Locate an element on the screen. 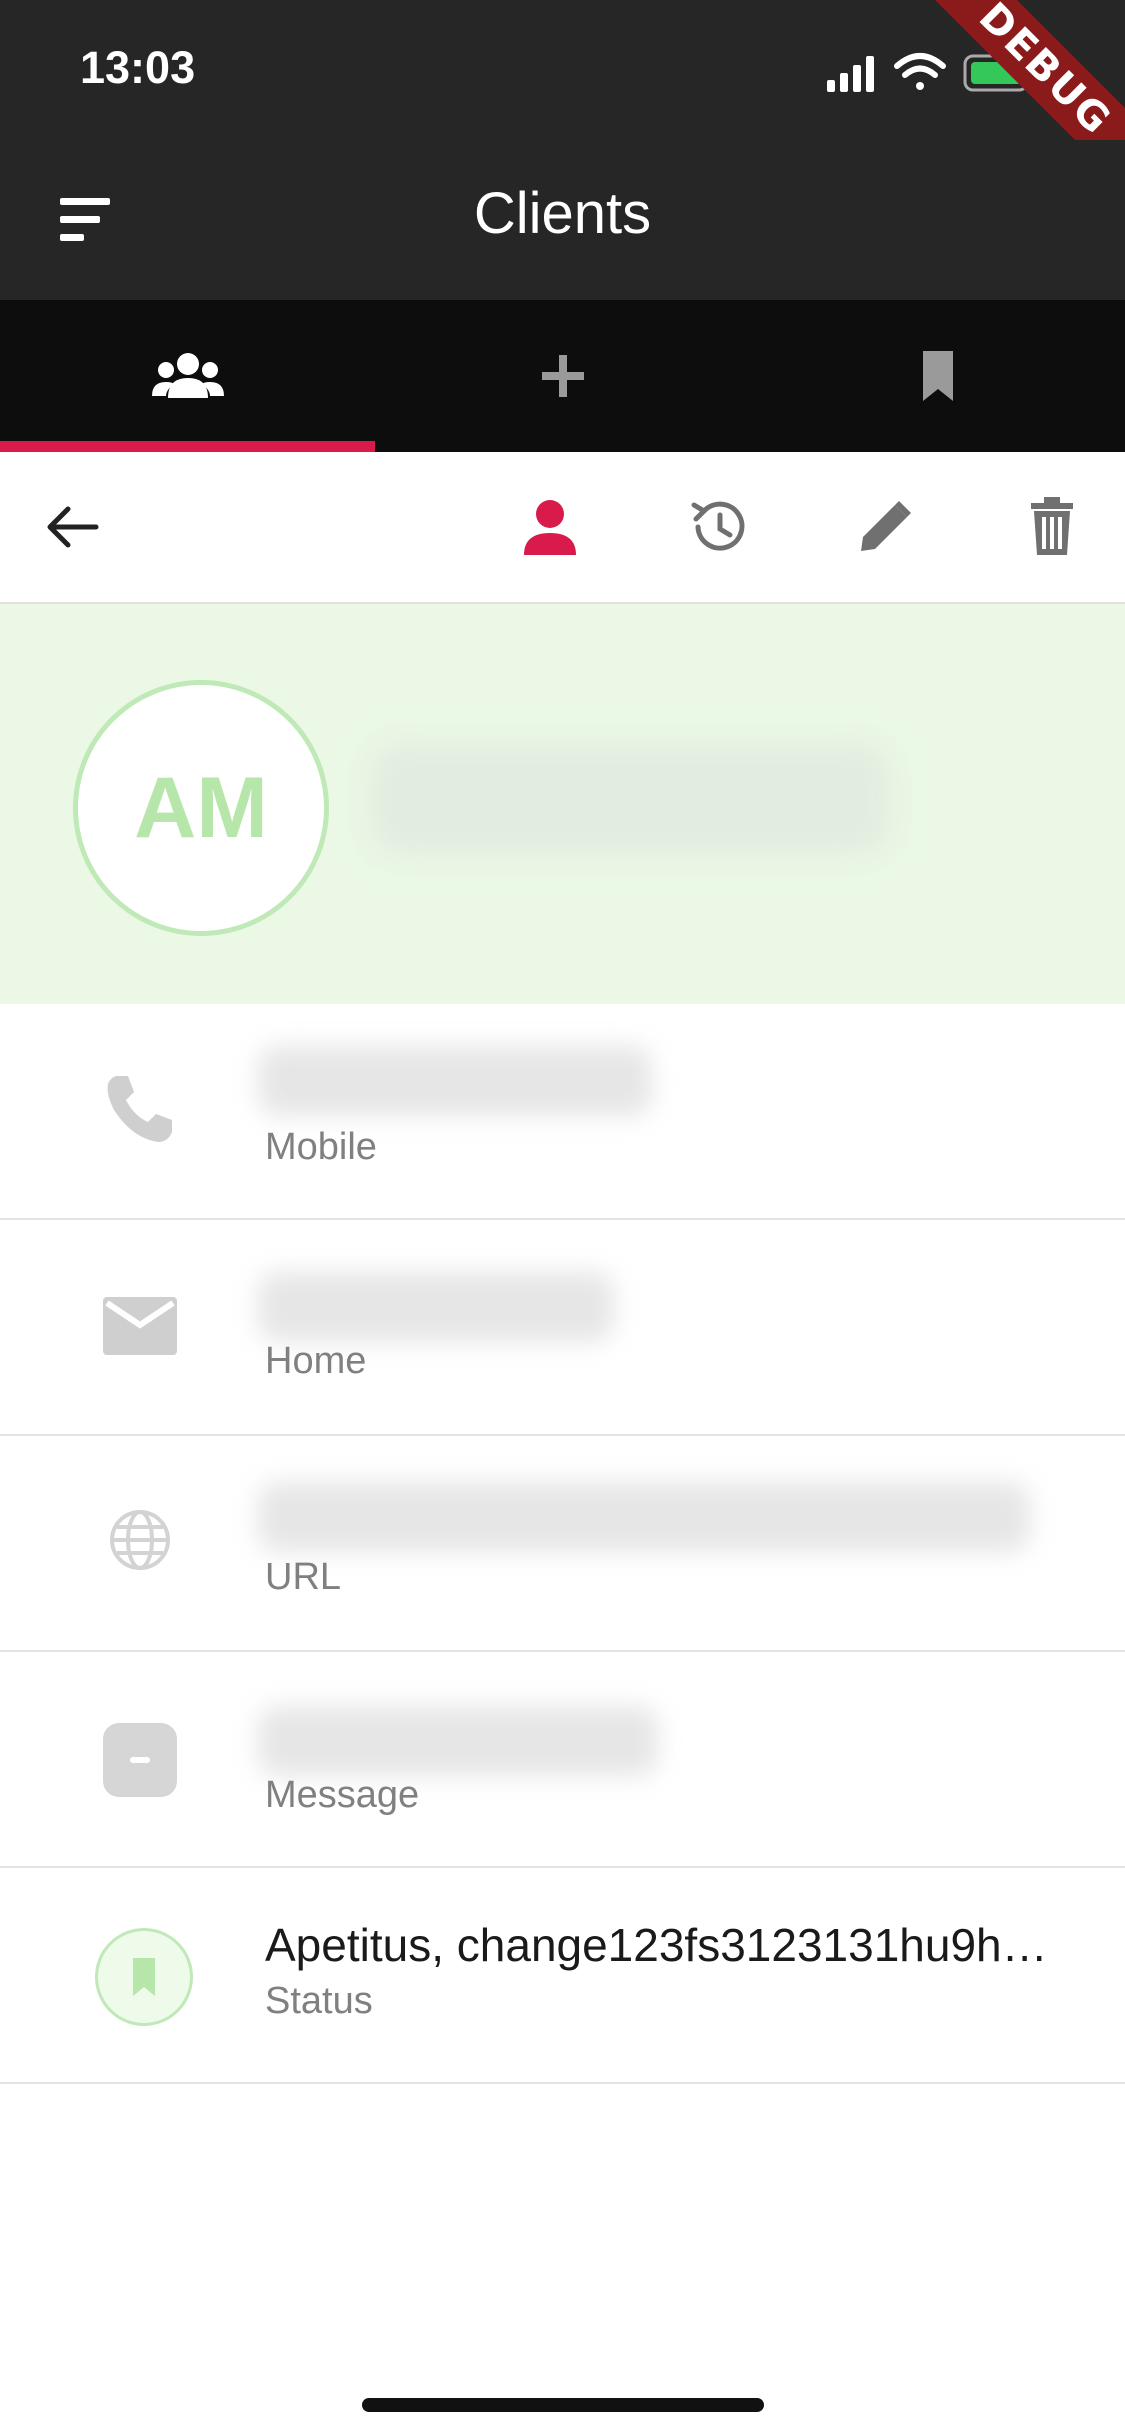  tab-bar is located at coordinates (562, 376).